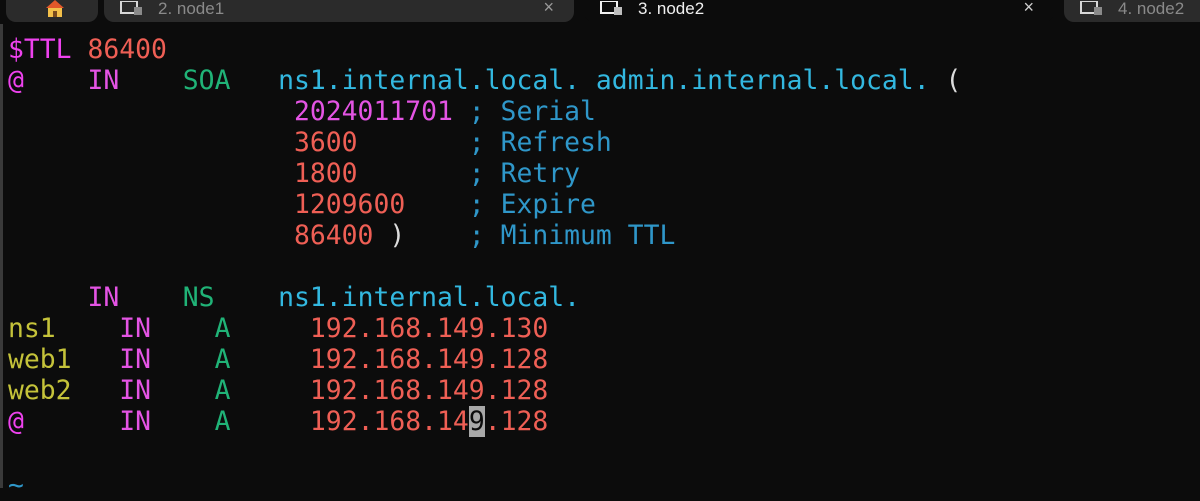  I want to click on editor-line-1: $TTL 86400, so click(87, 49).